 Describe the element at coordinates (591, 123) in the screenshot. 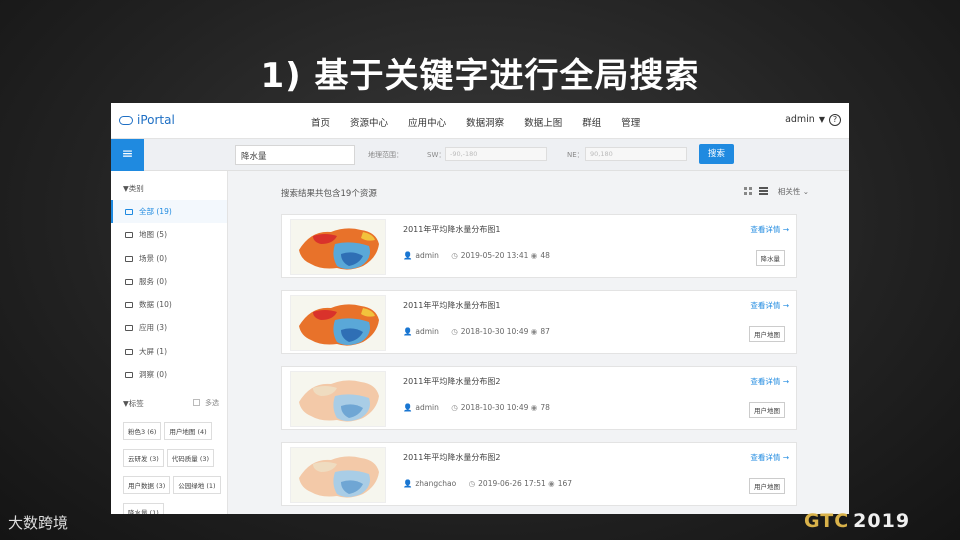

I see `nav-groups: 群组` at that location.